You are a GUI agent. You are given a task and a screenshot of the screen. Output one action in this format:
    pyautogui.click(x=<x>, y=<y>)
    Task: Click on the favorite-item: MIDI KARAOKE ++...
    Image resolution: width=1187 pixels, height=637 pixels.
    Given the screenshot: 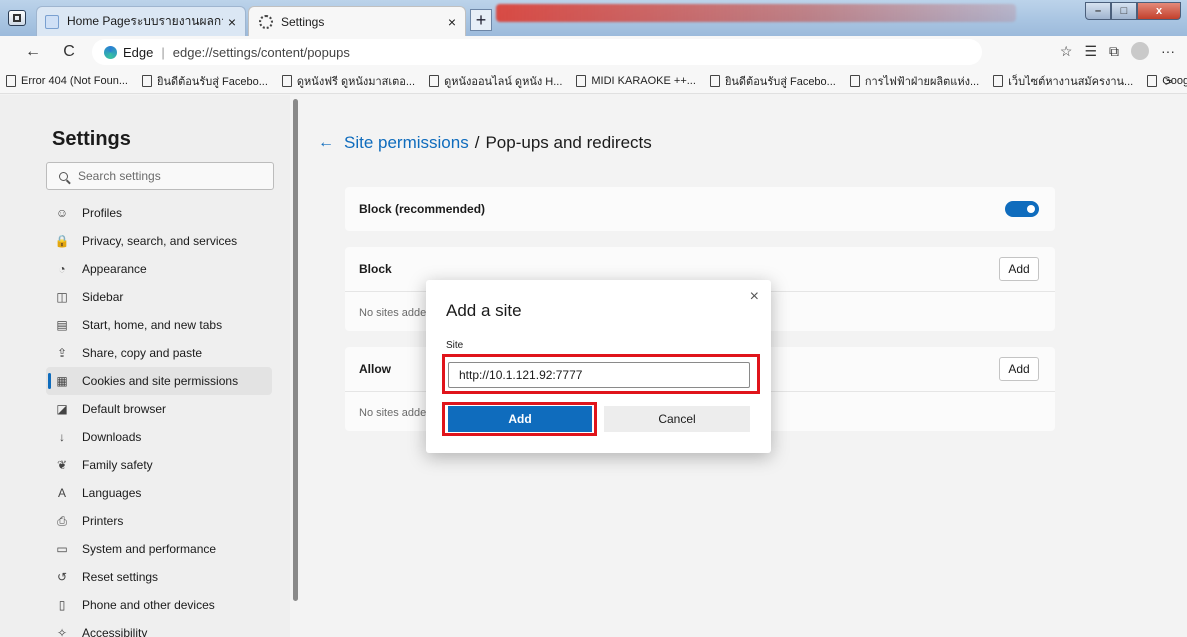 What is the action you would take?
    pyautogui.click(x=636, y=80)
    